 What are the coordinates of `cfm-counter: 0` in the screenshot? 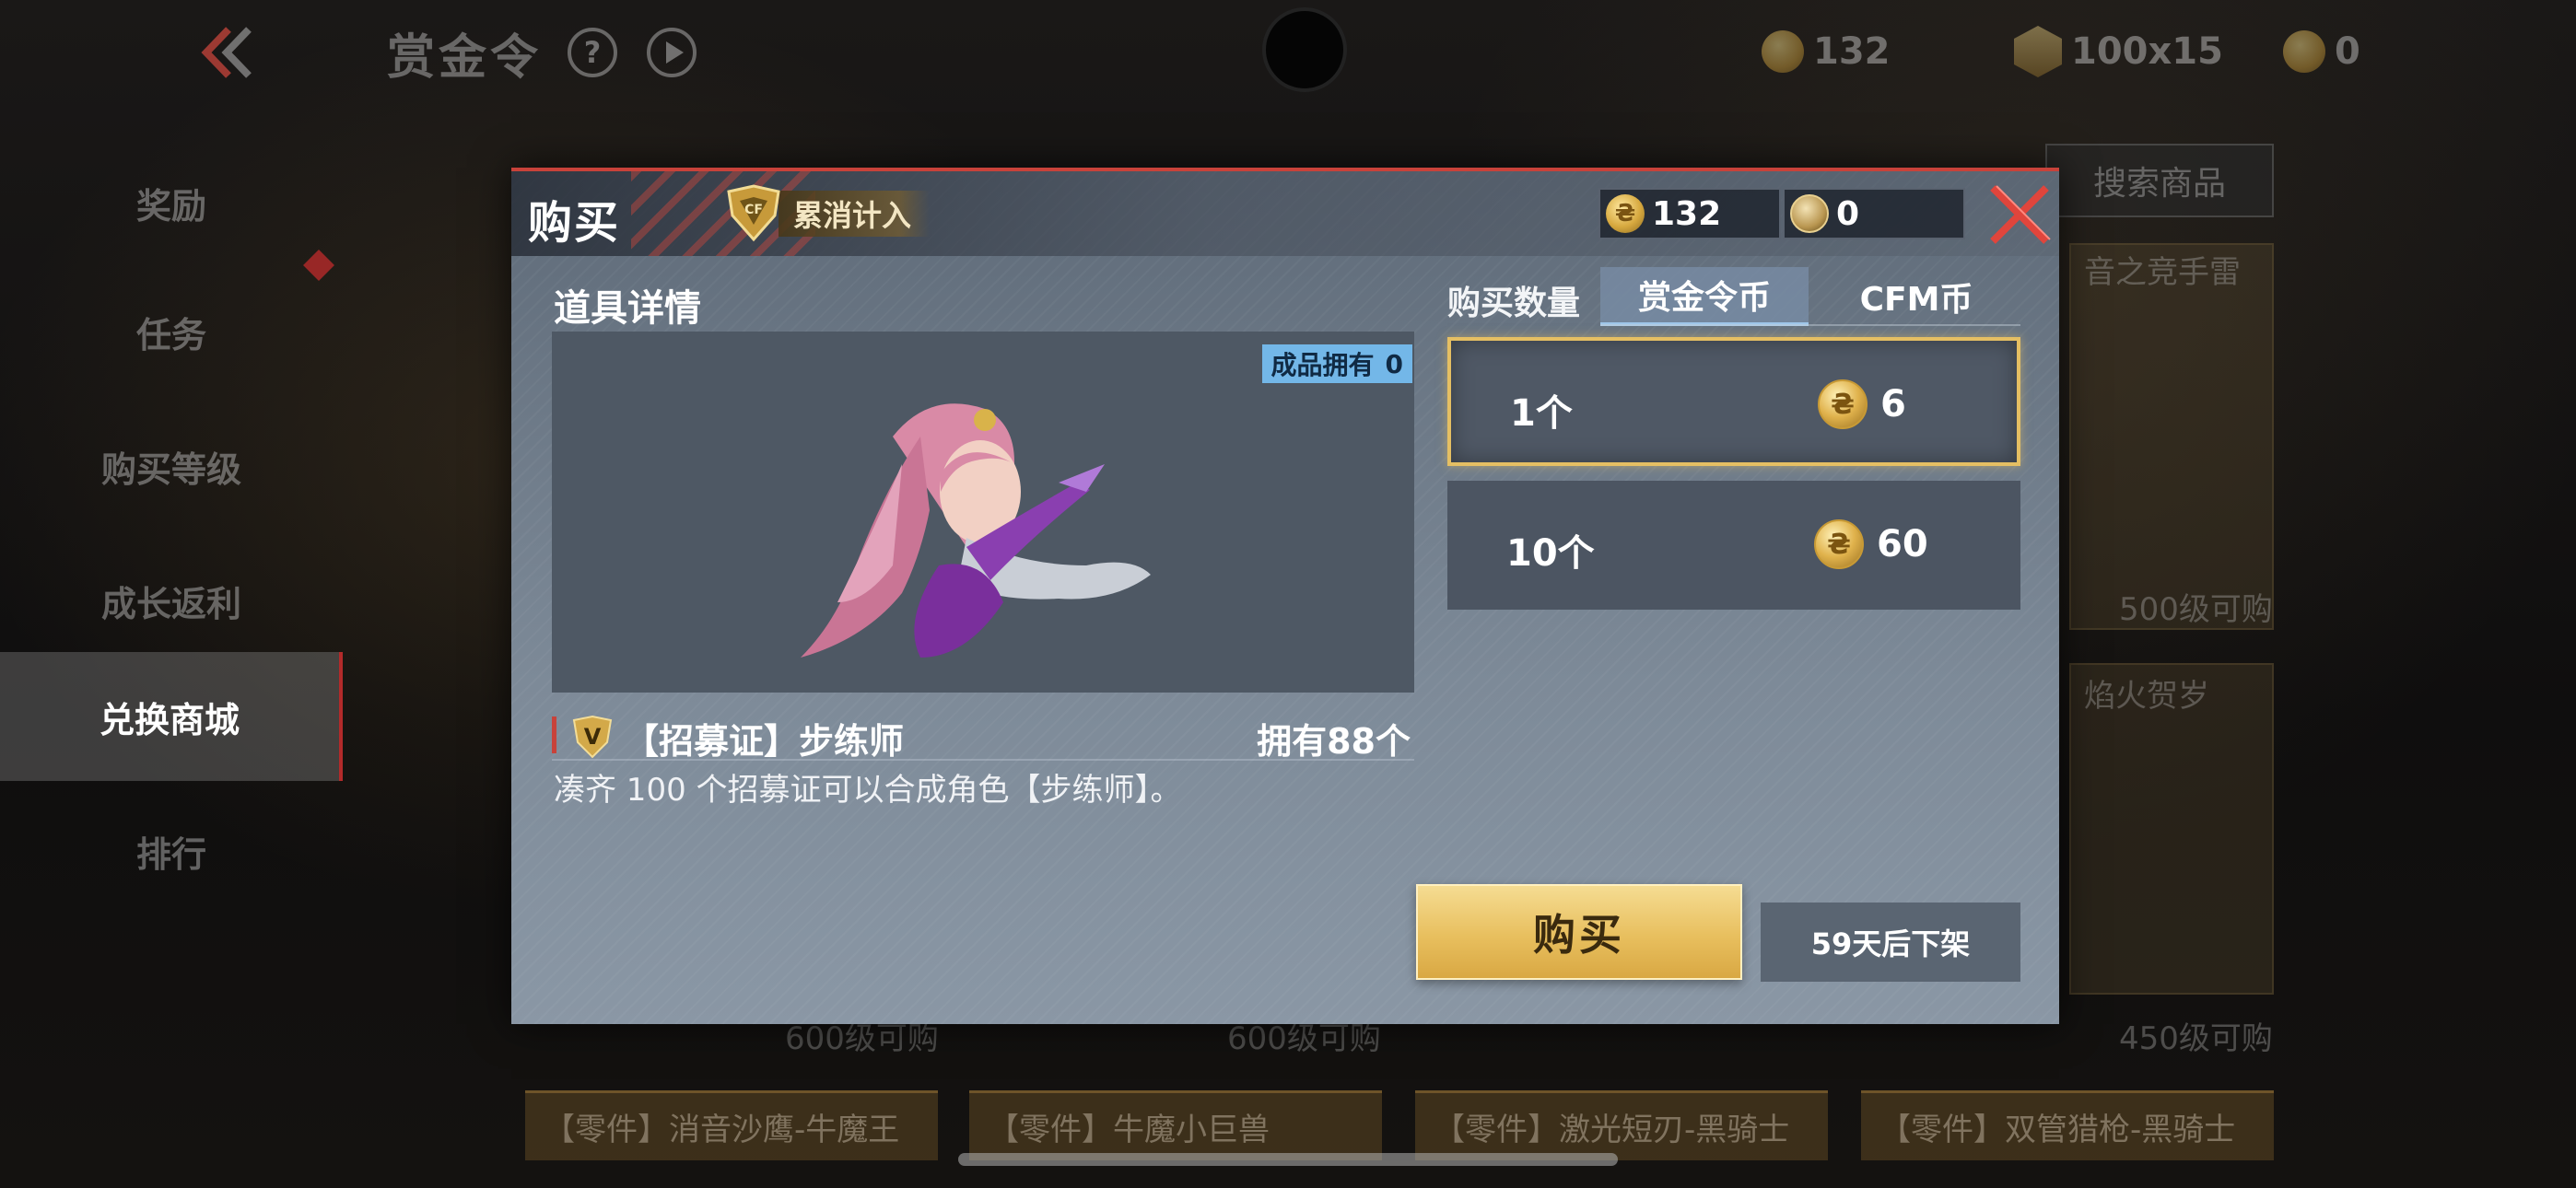 It's located at (2321, 51).